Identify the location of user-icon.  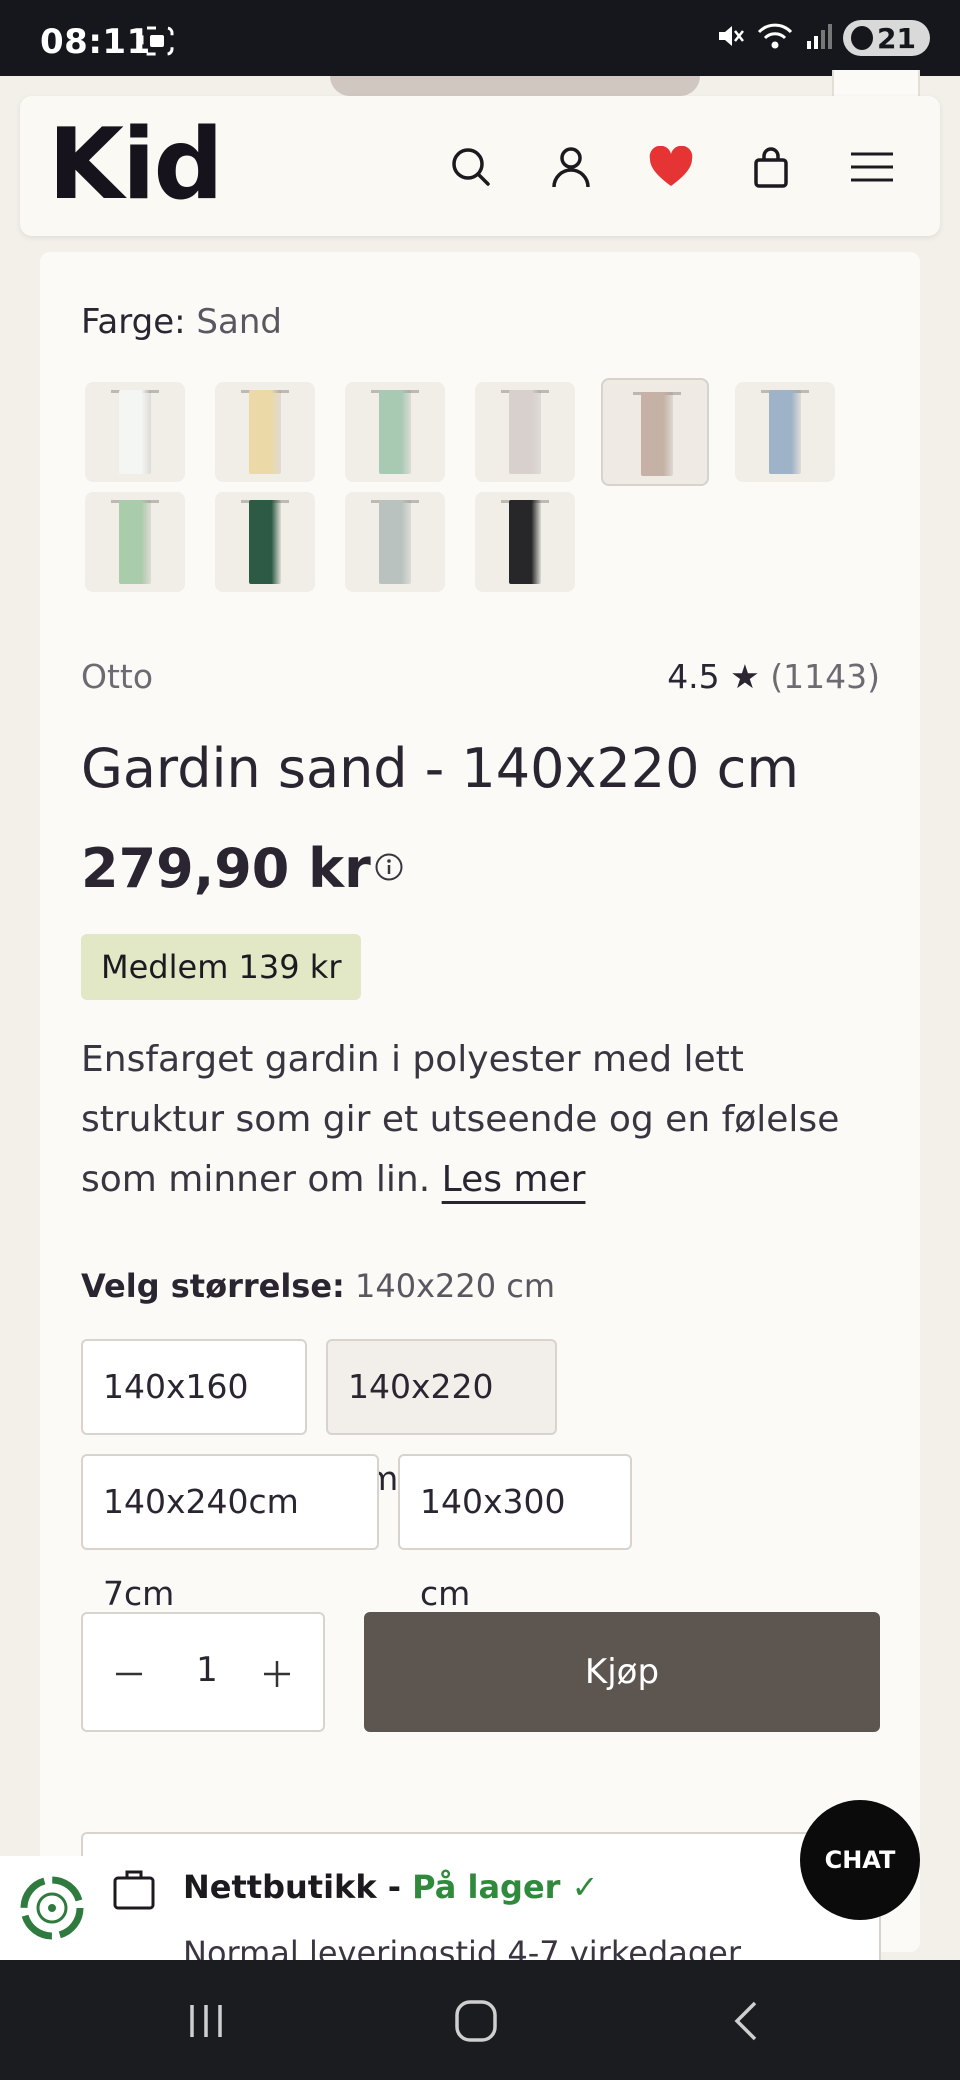
(571, 167).